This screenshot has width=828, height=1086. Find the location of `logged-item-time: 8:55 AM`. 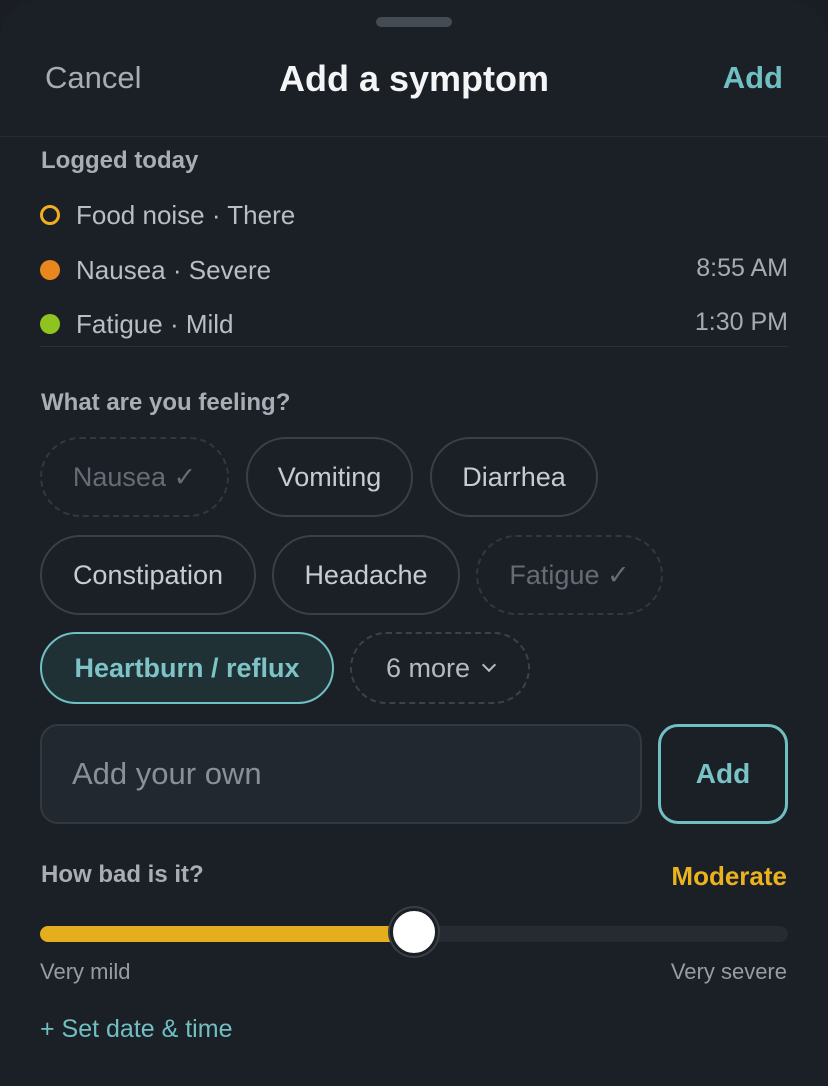

logged-item-time: 8:55 AM is located at coordinates (742, 268).